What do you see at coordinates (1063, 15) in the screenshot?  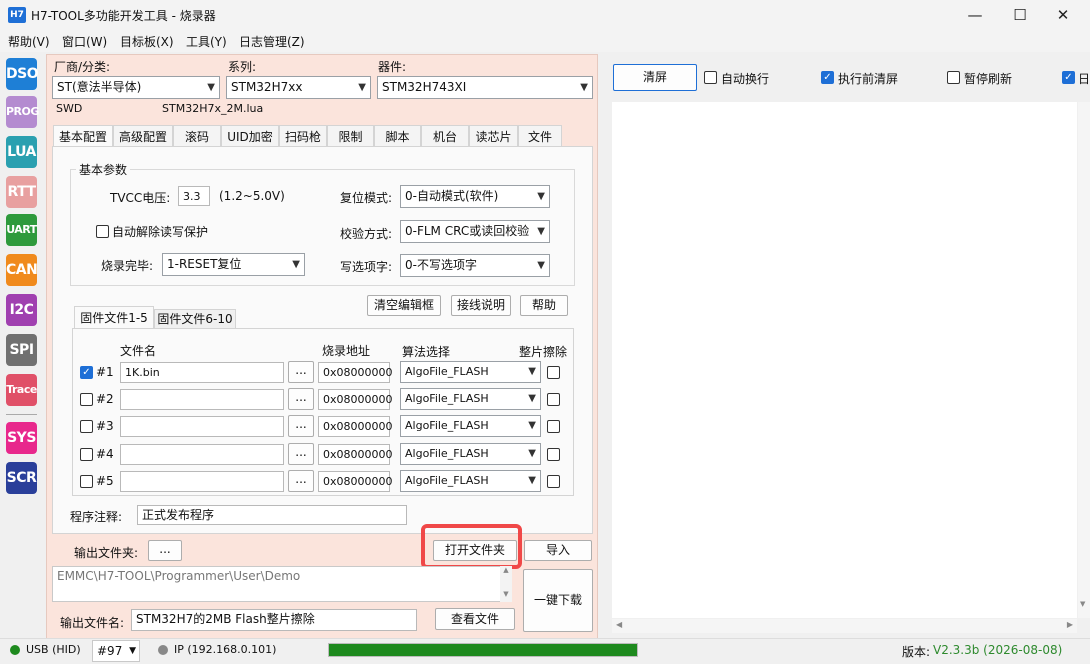 I see `close-button: ✕` at bounding box center [1063, 15].